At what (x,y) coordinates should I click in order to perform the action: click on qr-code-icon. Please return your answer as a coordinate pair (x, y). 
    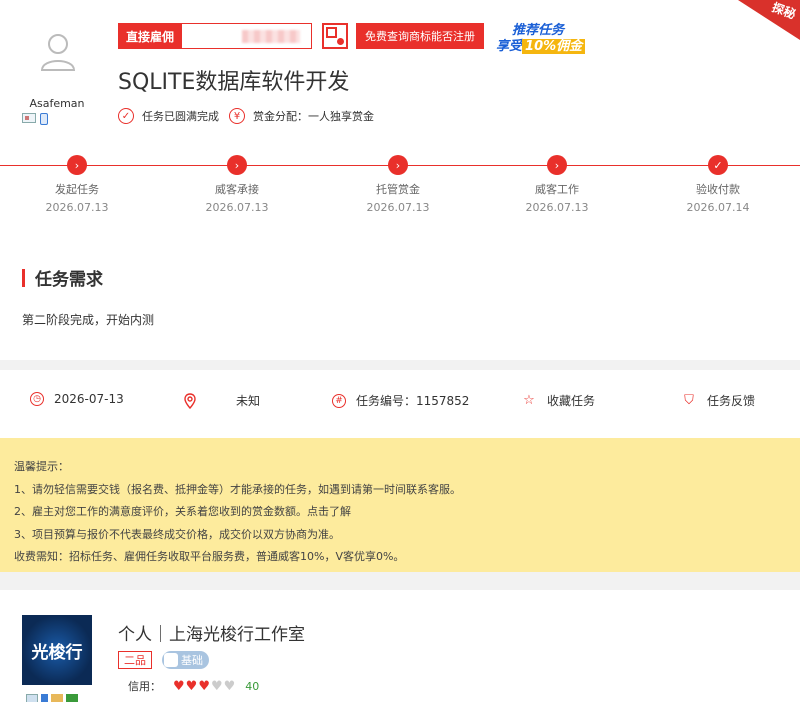
    Looking at the image, I should click on (335, 36).